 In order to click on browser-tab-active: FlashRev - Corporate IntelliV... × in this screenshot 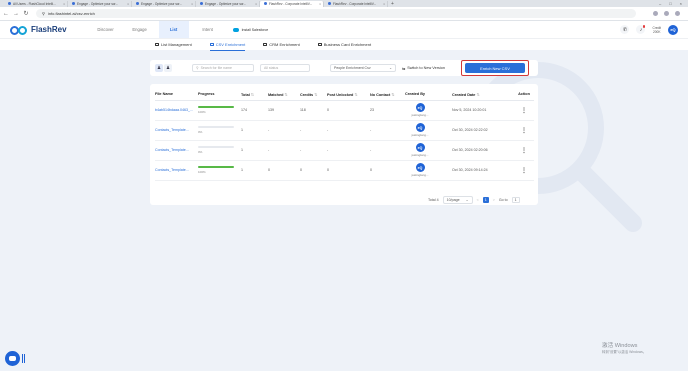, I will do `click(292, 3)`.